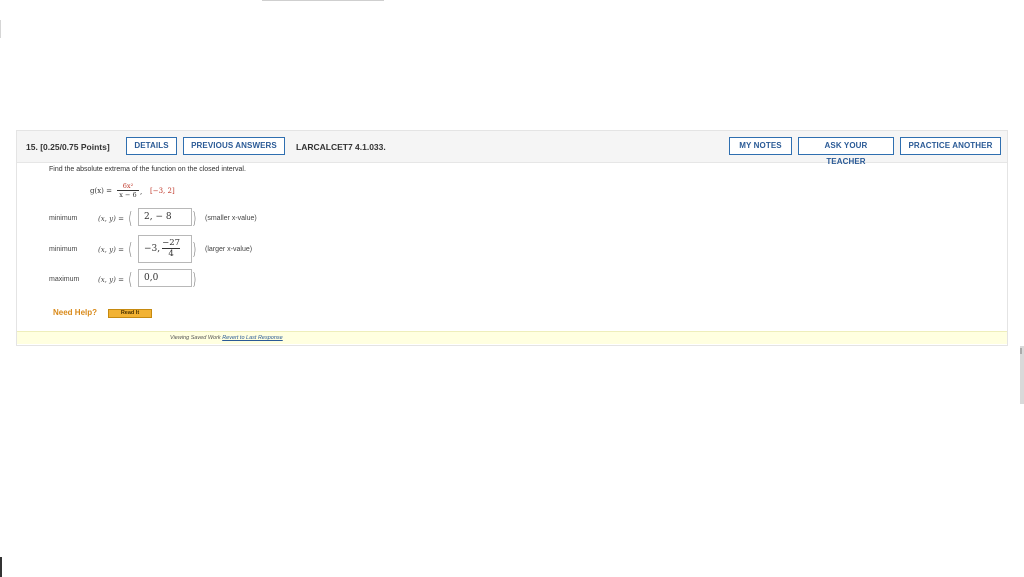 Image resolution: width=1024 pixels, height=577 pixels. What do you see at coordinates (165, 217) in the screenshot?
I see `answer-input: 2, − 8` at bounding box center [165, 217].